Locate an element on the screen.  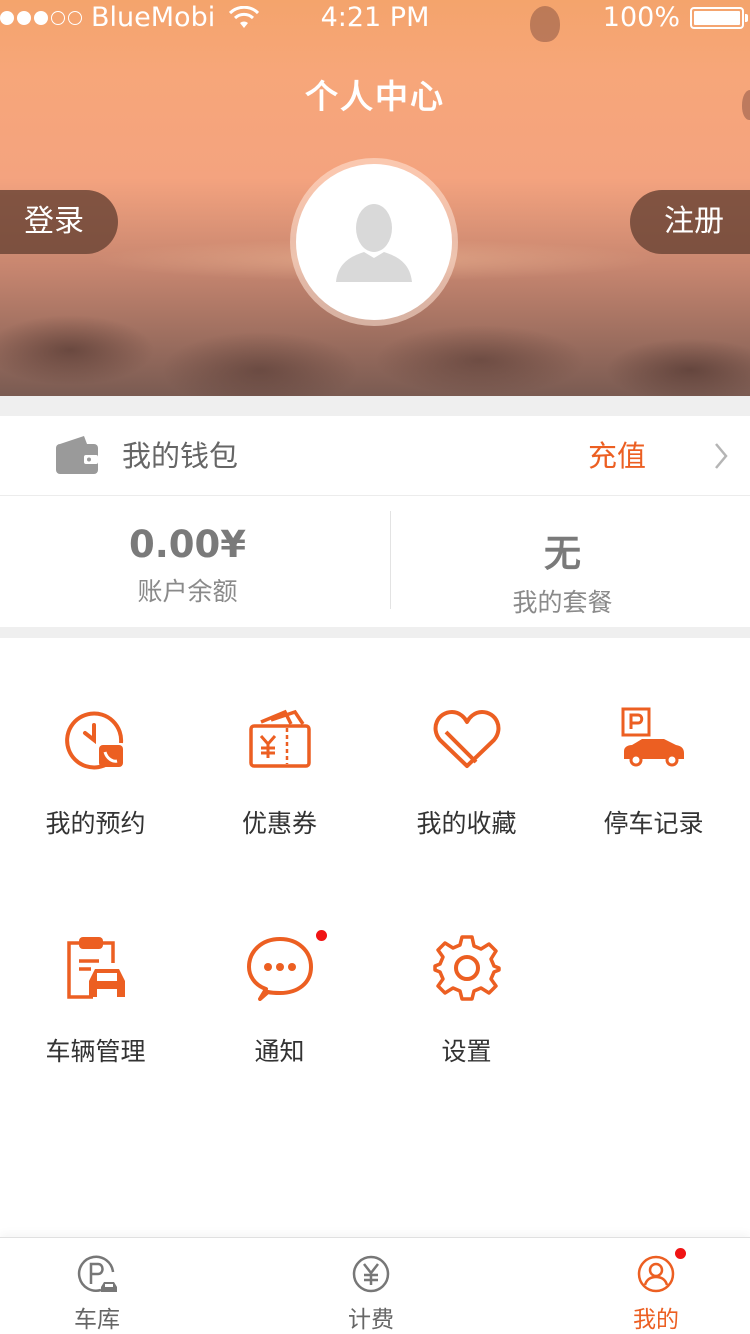
user-profile-icon is located at coordinates (656, 1274).